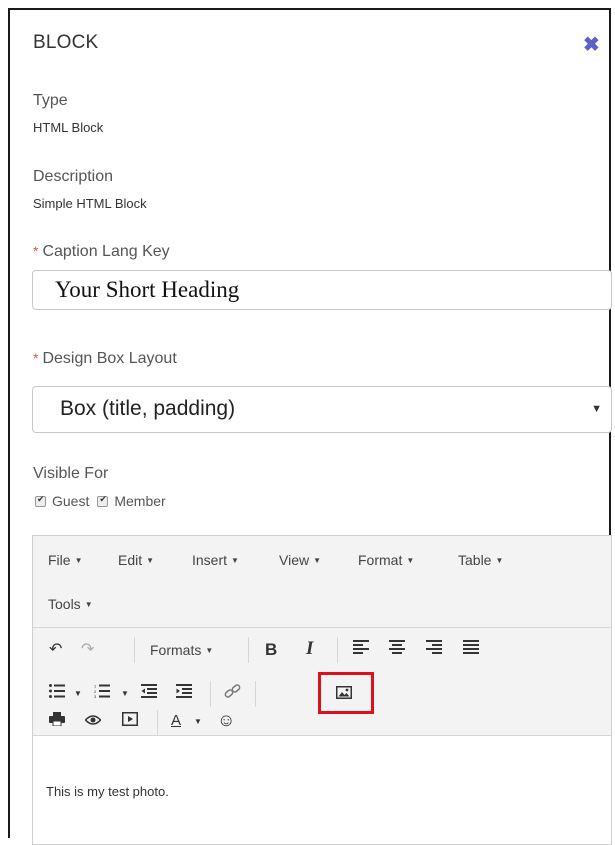 This screenshot has width=615, height=845. Describe the element at coordinates (149, 694) in the screenshot. I see `outdent-icon` at that location.